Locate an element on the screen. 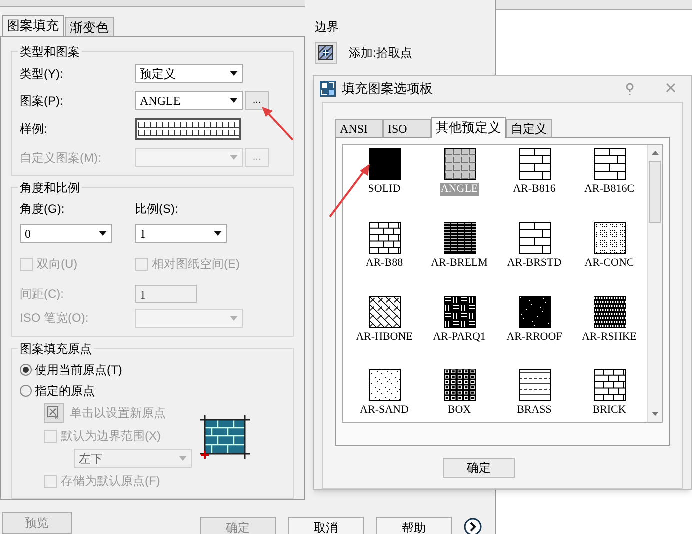 The image size is (692, 534). pattern-tile: AR-BRELM is located at coordinates (459, 248).